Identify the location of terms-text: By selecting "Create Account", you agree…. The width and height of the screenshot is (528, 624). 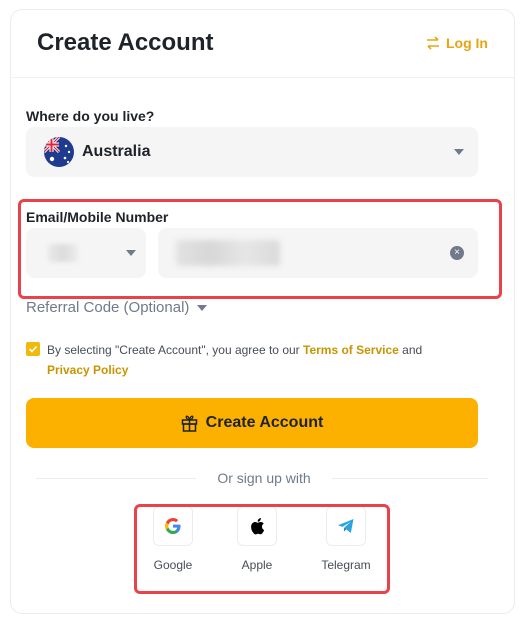
(257, 360).